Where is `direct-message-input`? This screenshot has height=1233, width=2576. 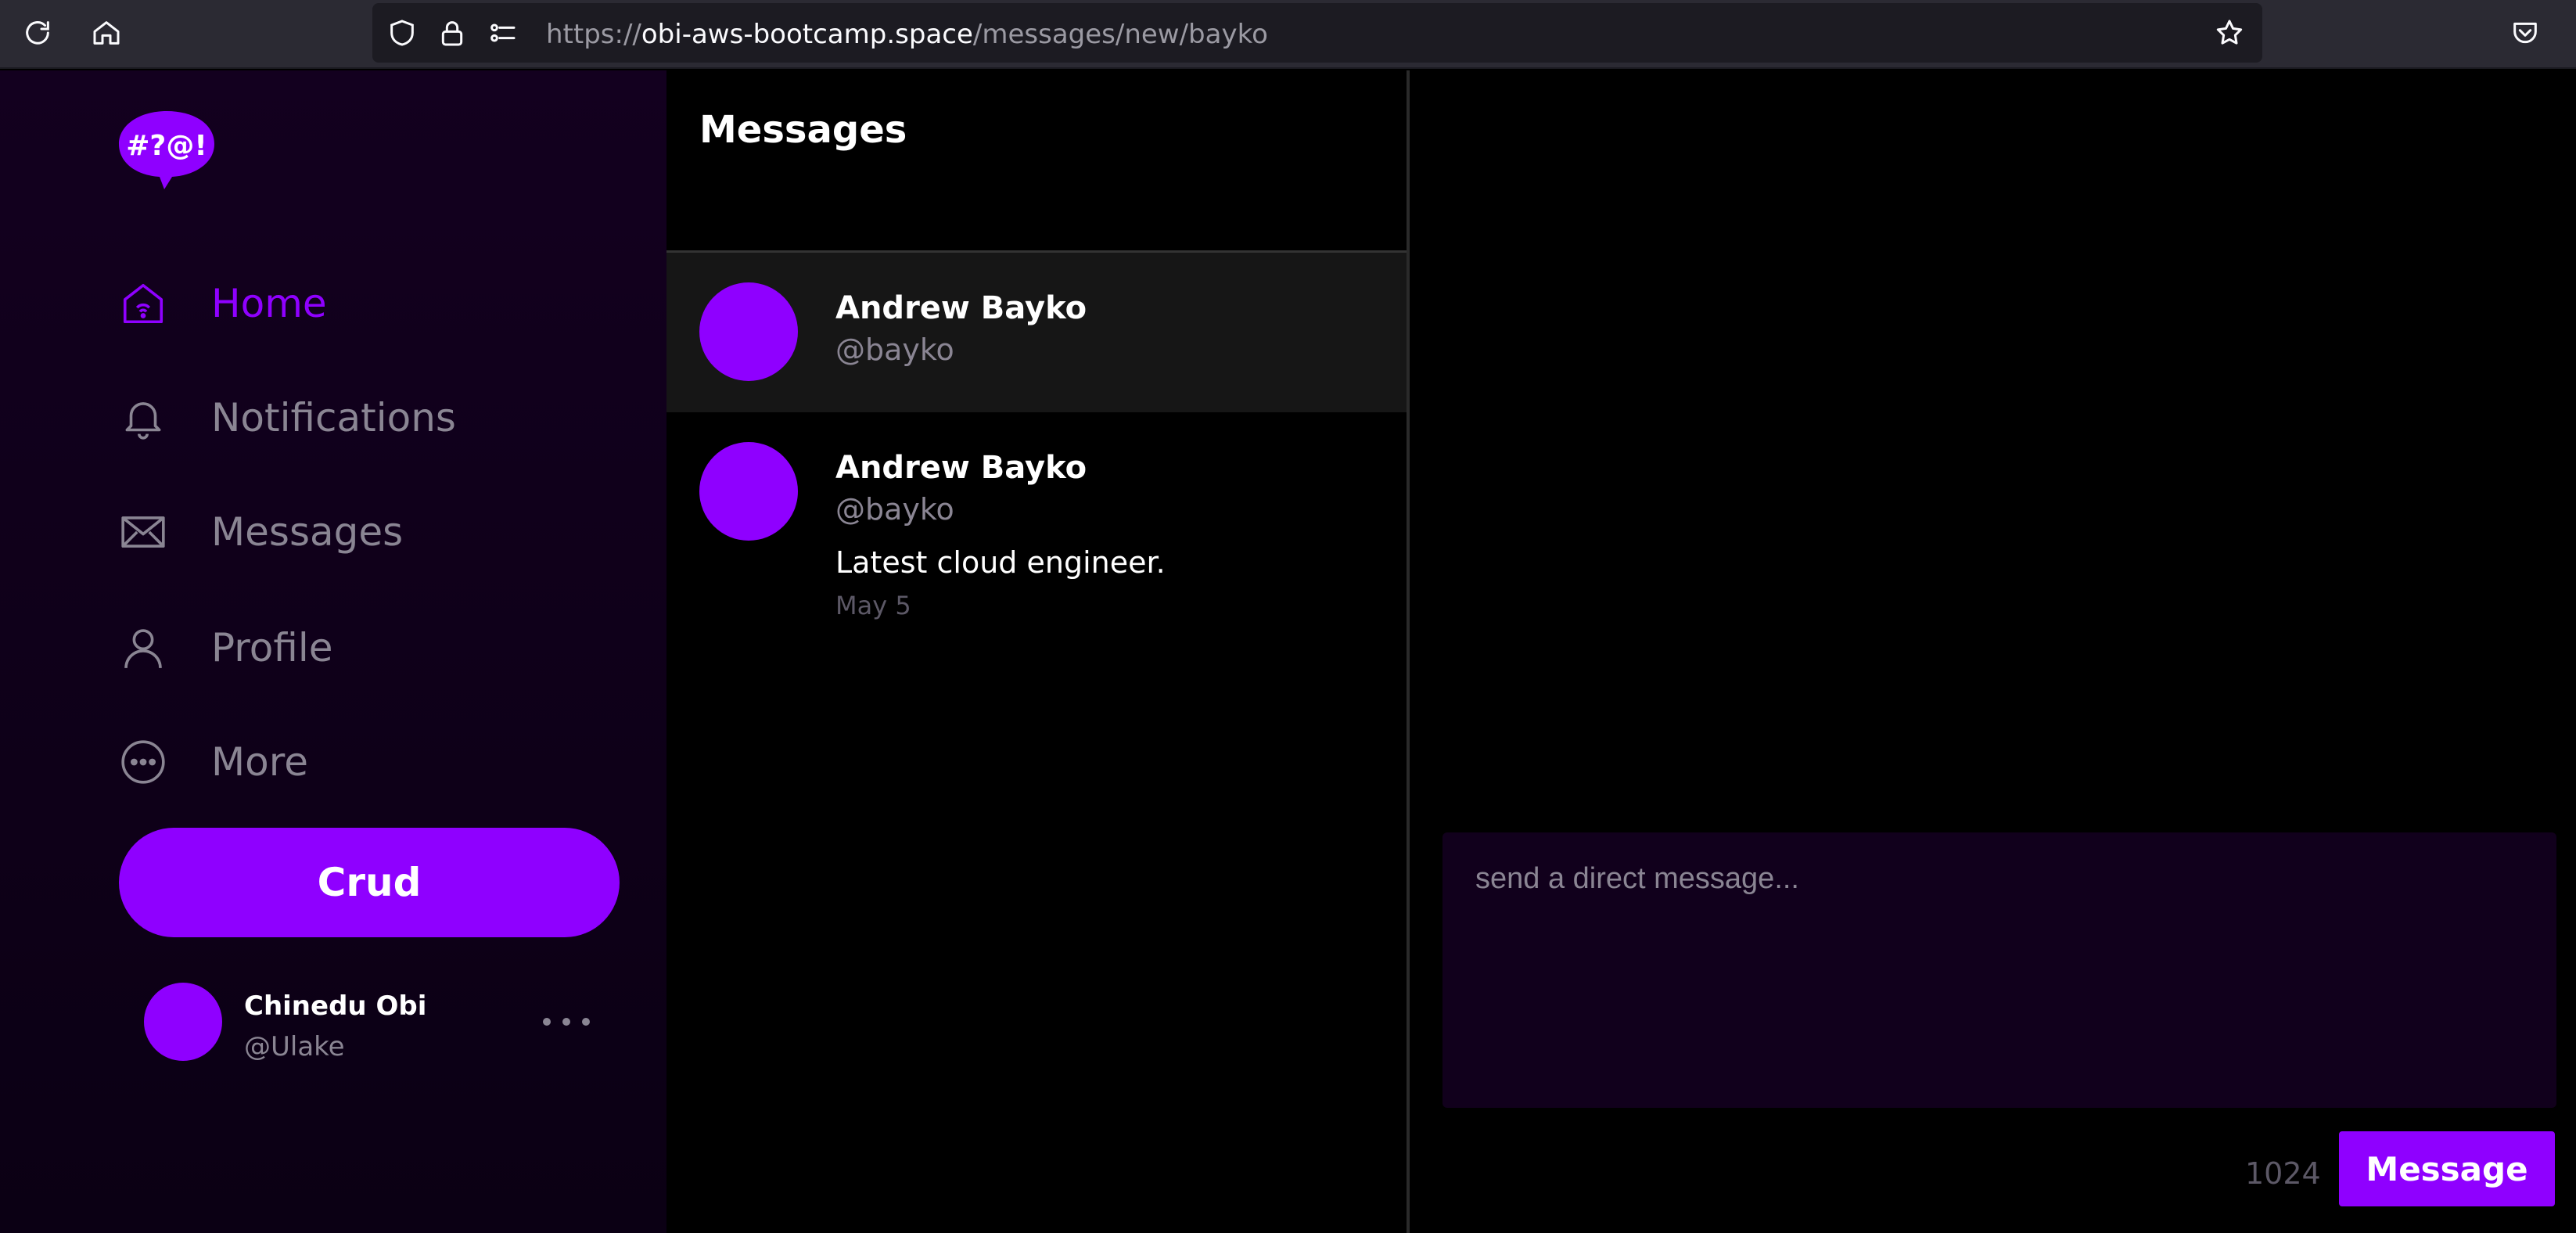
direct-message-input is located at coordinates (1999, 970).